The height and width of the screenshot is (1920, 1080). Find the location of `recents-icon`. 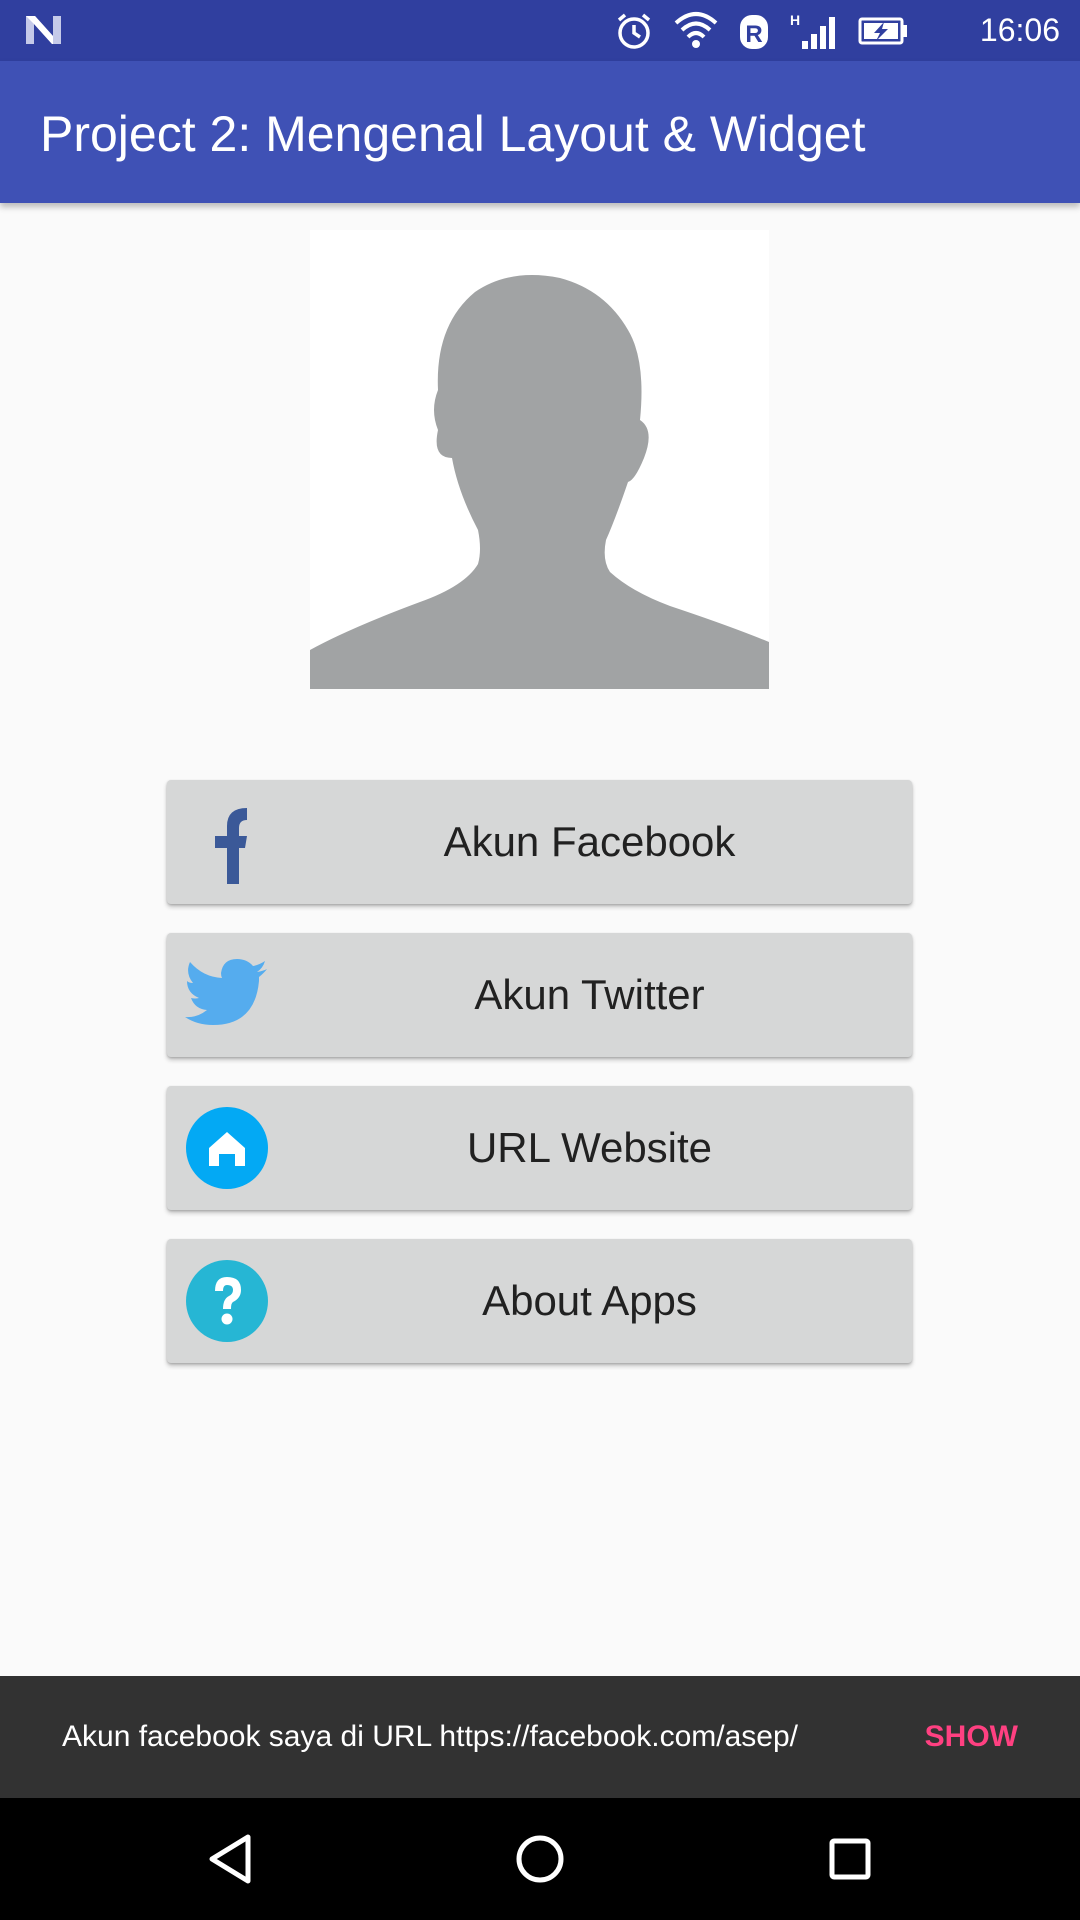

recents-icon is located at coordinates (850, 1859).